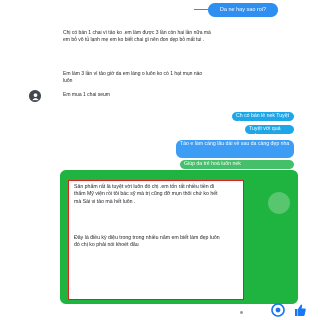  What do you see at coordinates (241, 312) in the screenshot?
I see `status-dot-icon` at bounding box center [241, 312].